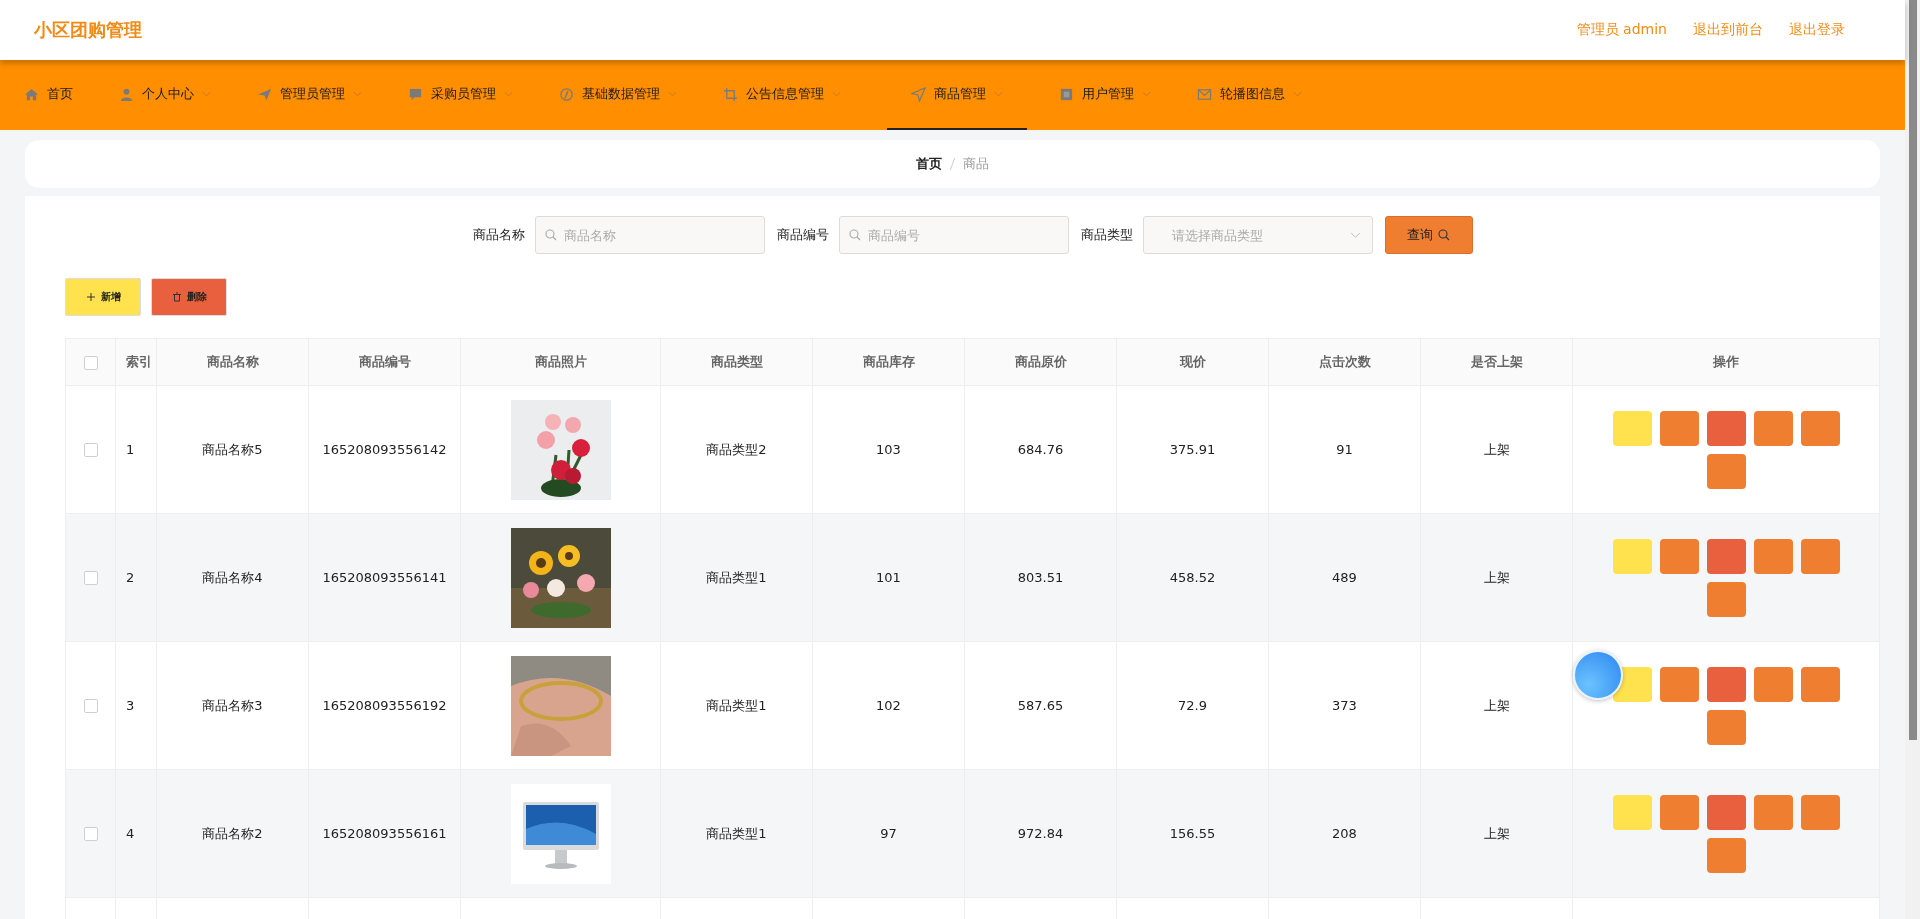 Image resolution: width=1920 pixels, height=919 pixels. What do you see at coordinates (888, 577) in the screenshot?
I see `table-cell: 101` at bounding box center [888, 577].